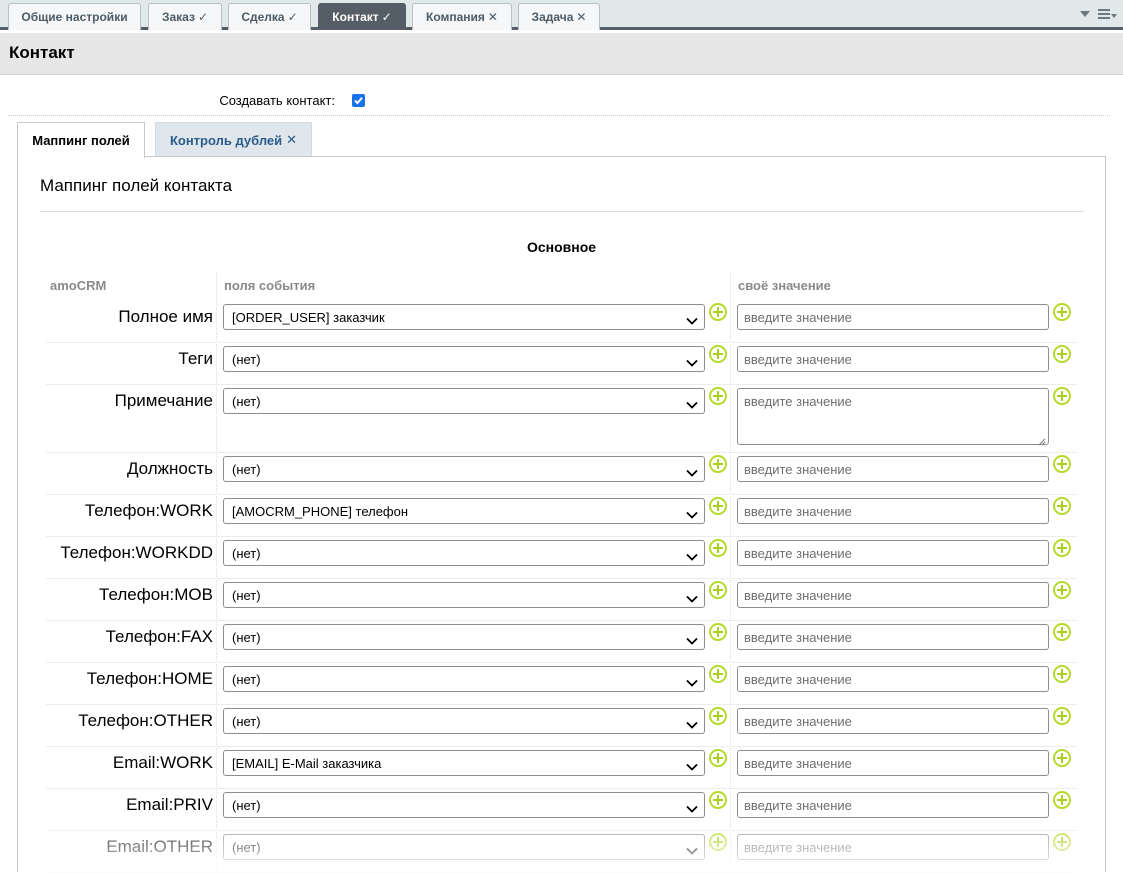 This screenshot has height=873, width=1123. I want to click on column-header-event-fields: поля события, so click(270, 285).